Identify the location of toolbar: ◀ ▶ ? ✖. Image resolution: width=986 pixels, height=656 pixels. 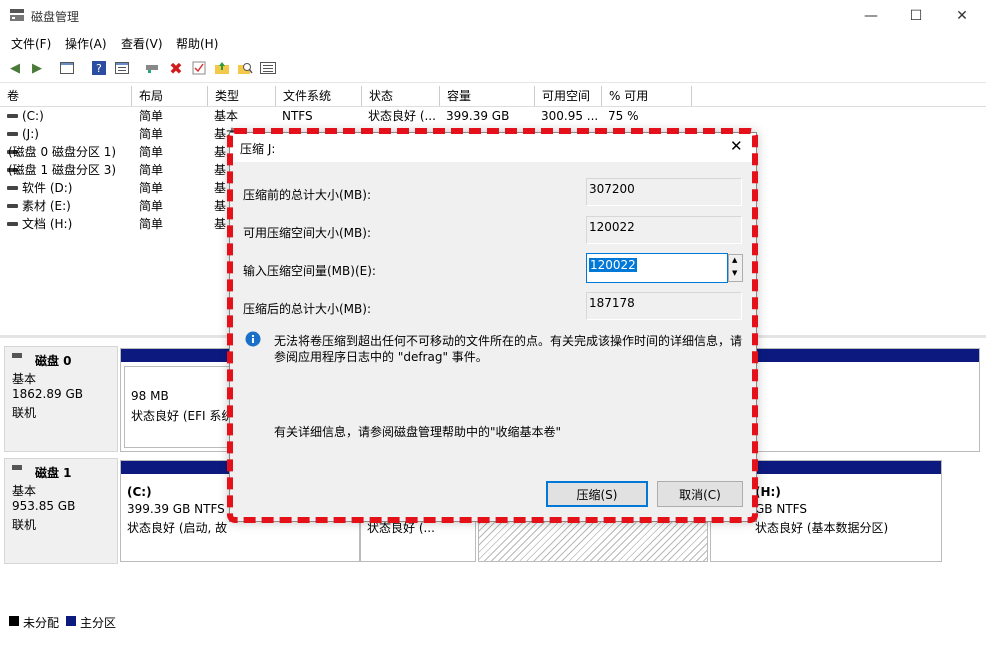
(493, 68).